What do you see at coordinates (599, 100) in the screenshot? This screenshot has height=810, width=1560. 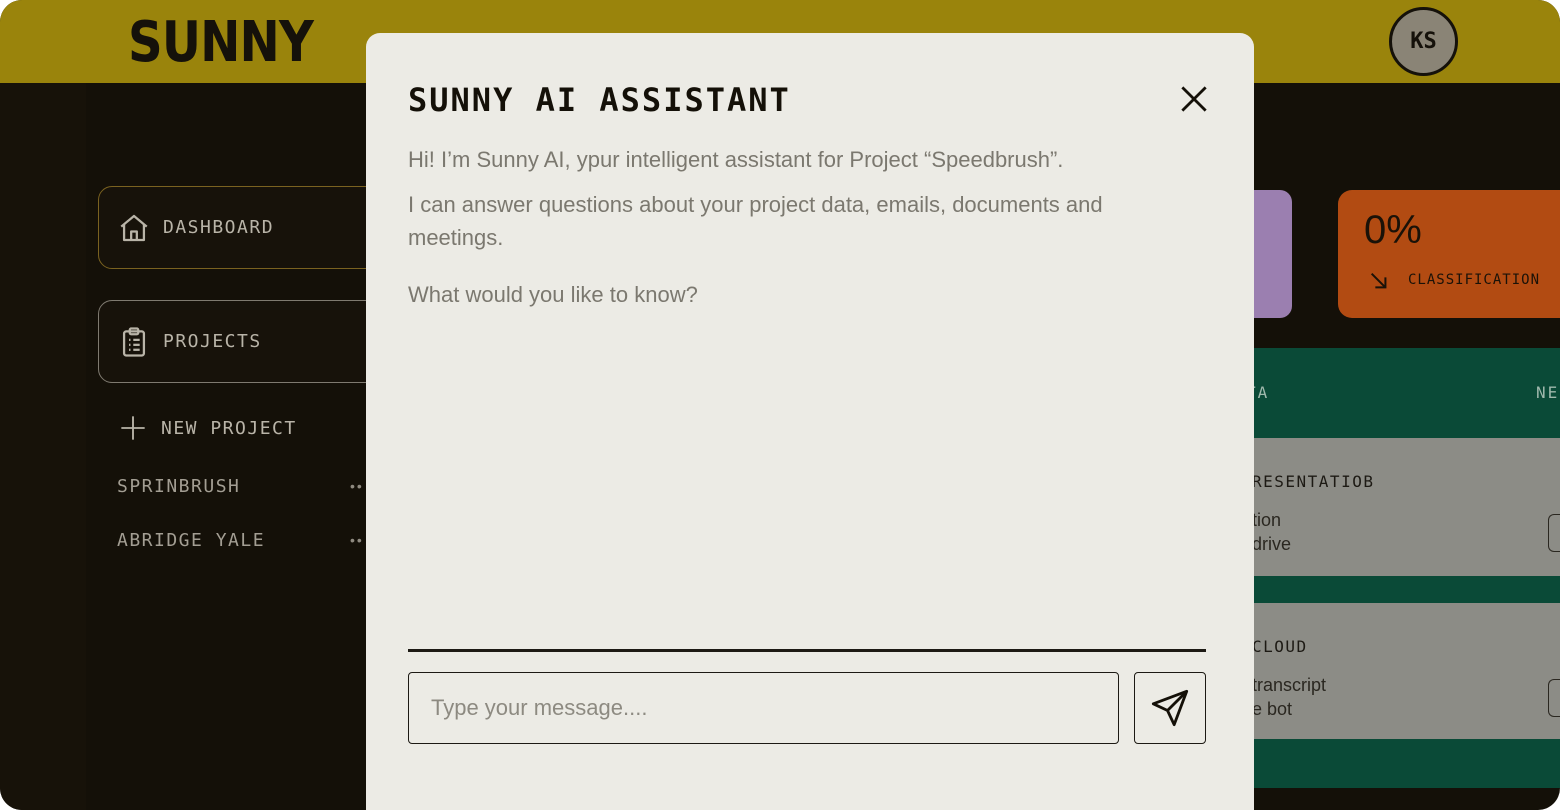 I see `modal-title: SUNNY AI ASSISTANT` at bounding box center [599, 100].